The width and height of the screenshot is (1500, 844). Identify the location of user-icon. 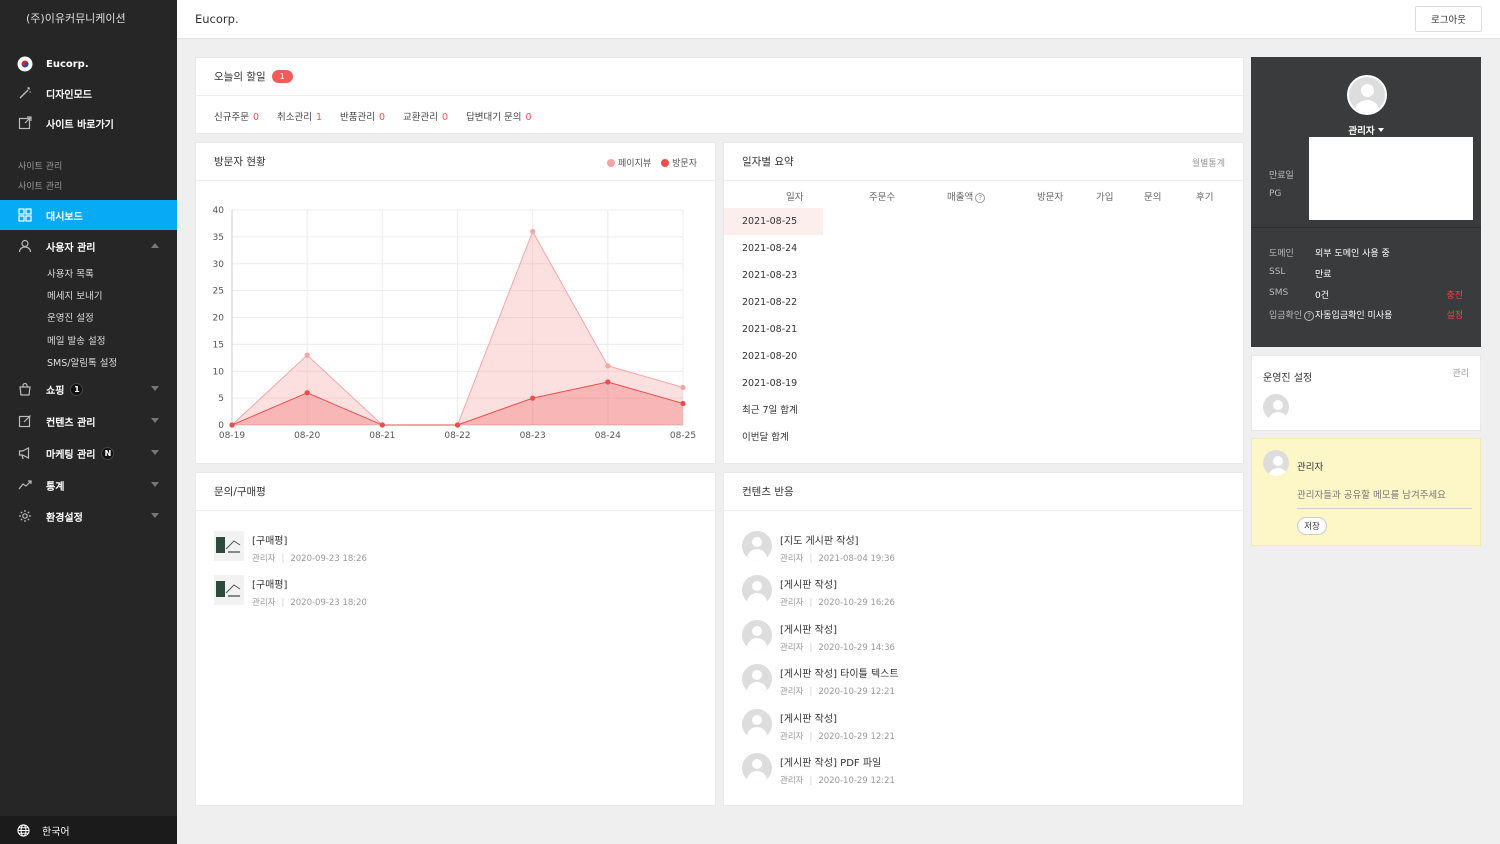
(25, 246).